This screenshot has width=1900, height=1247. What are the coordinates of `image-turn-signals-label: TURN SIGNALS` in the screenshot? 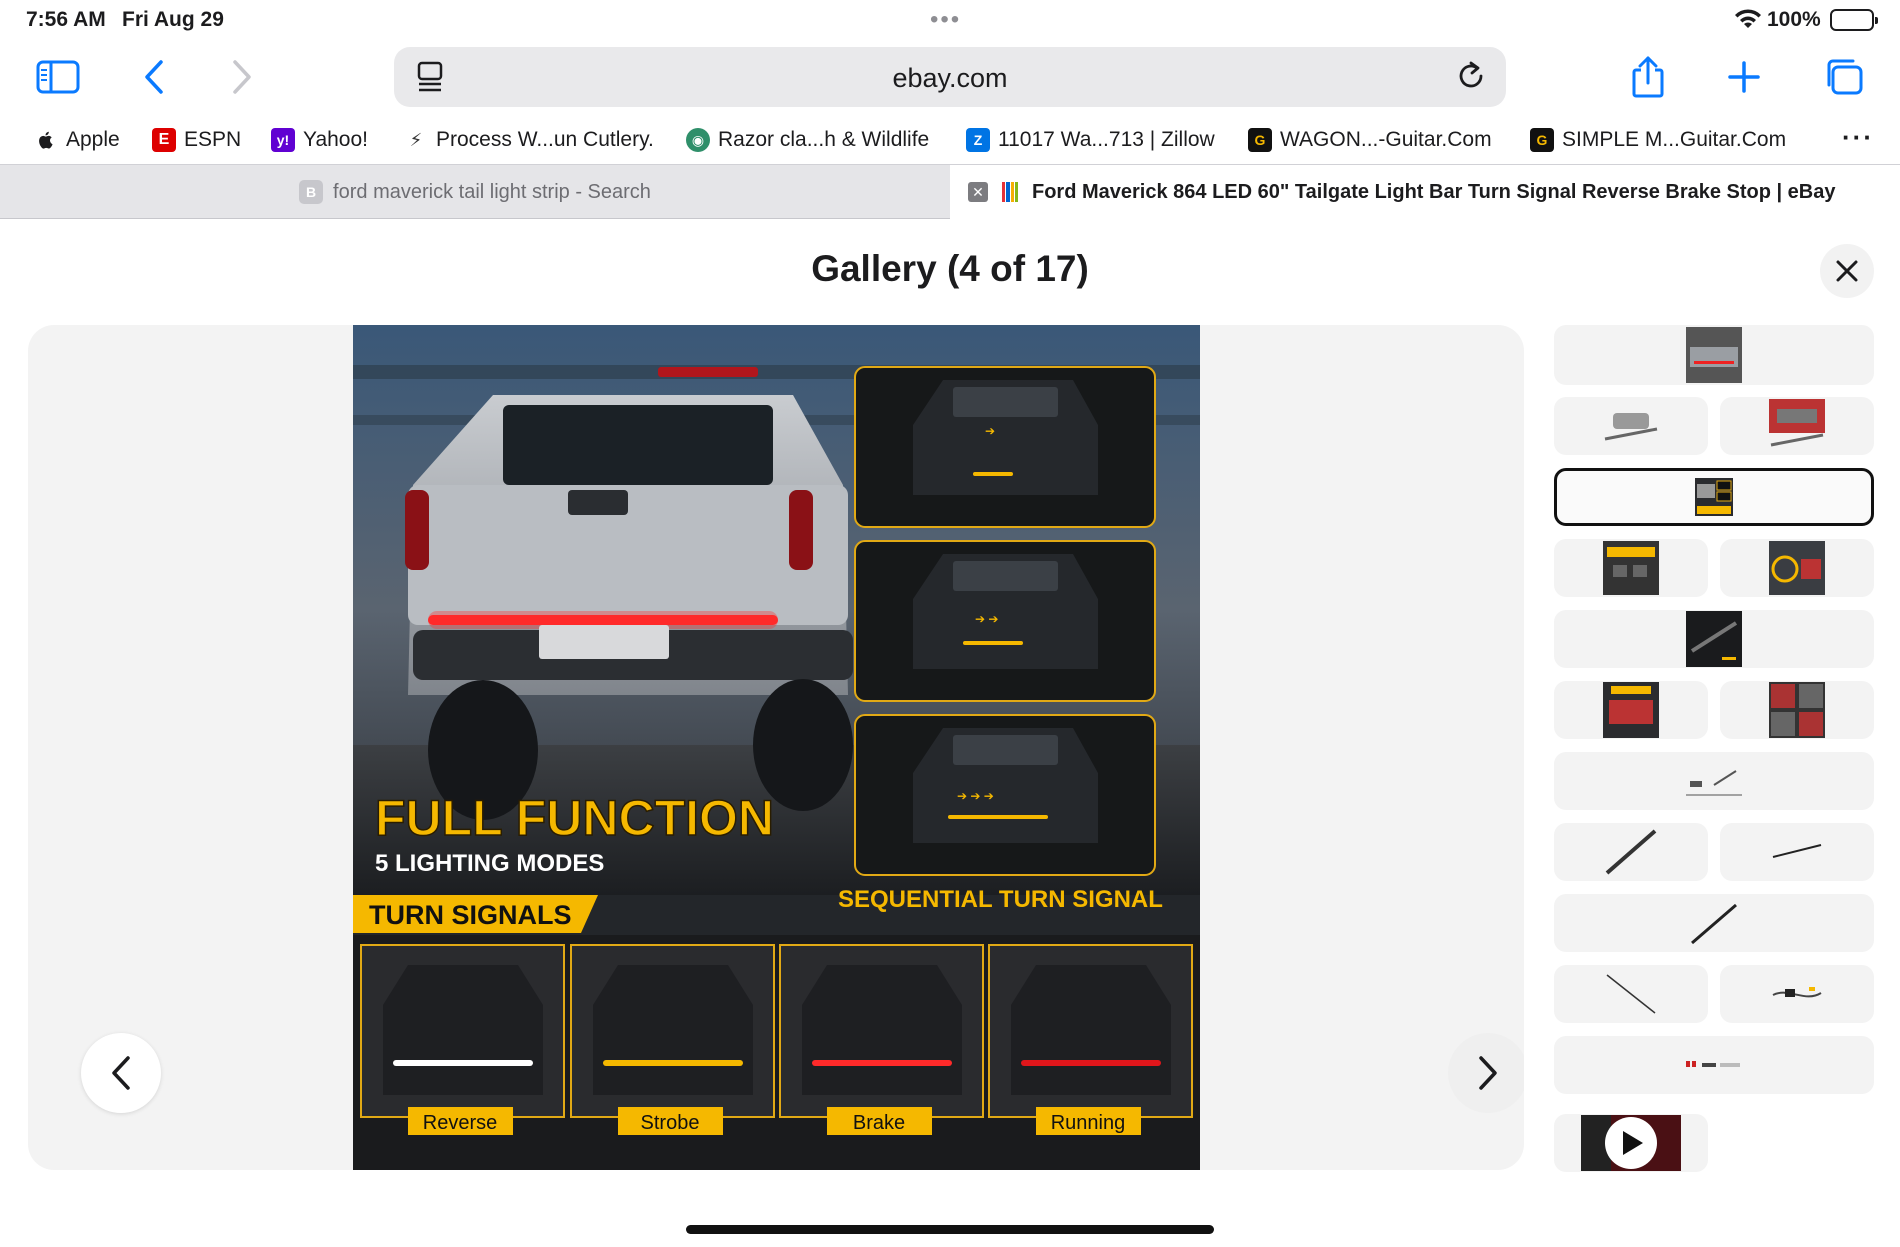 It's located at (470, 915).